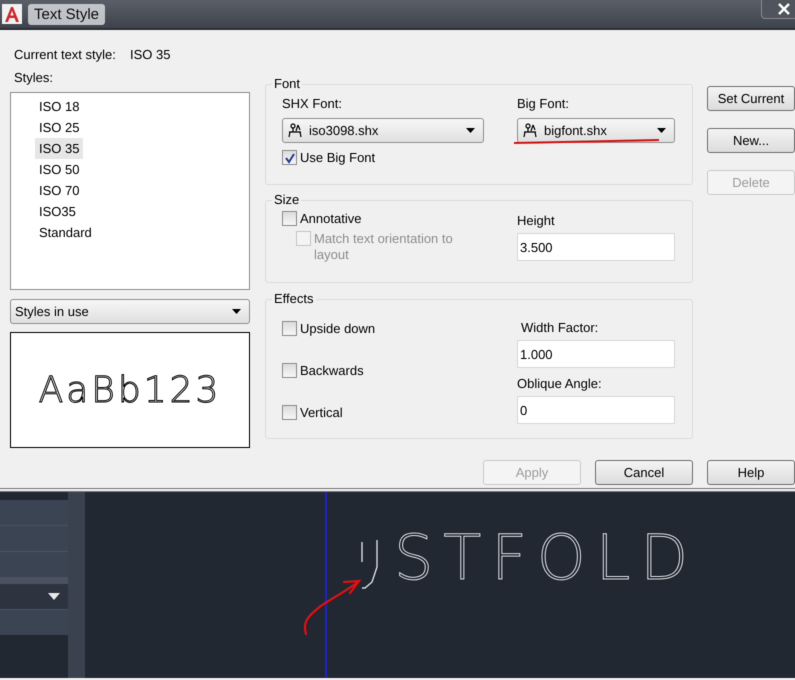 The image size is (795, 680). I want to click on big-font-dropdown: bigfont.shx, so click(596, 130).